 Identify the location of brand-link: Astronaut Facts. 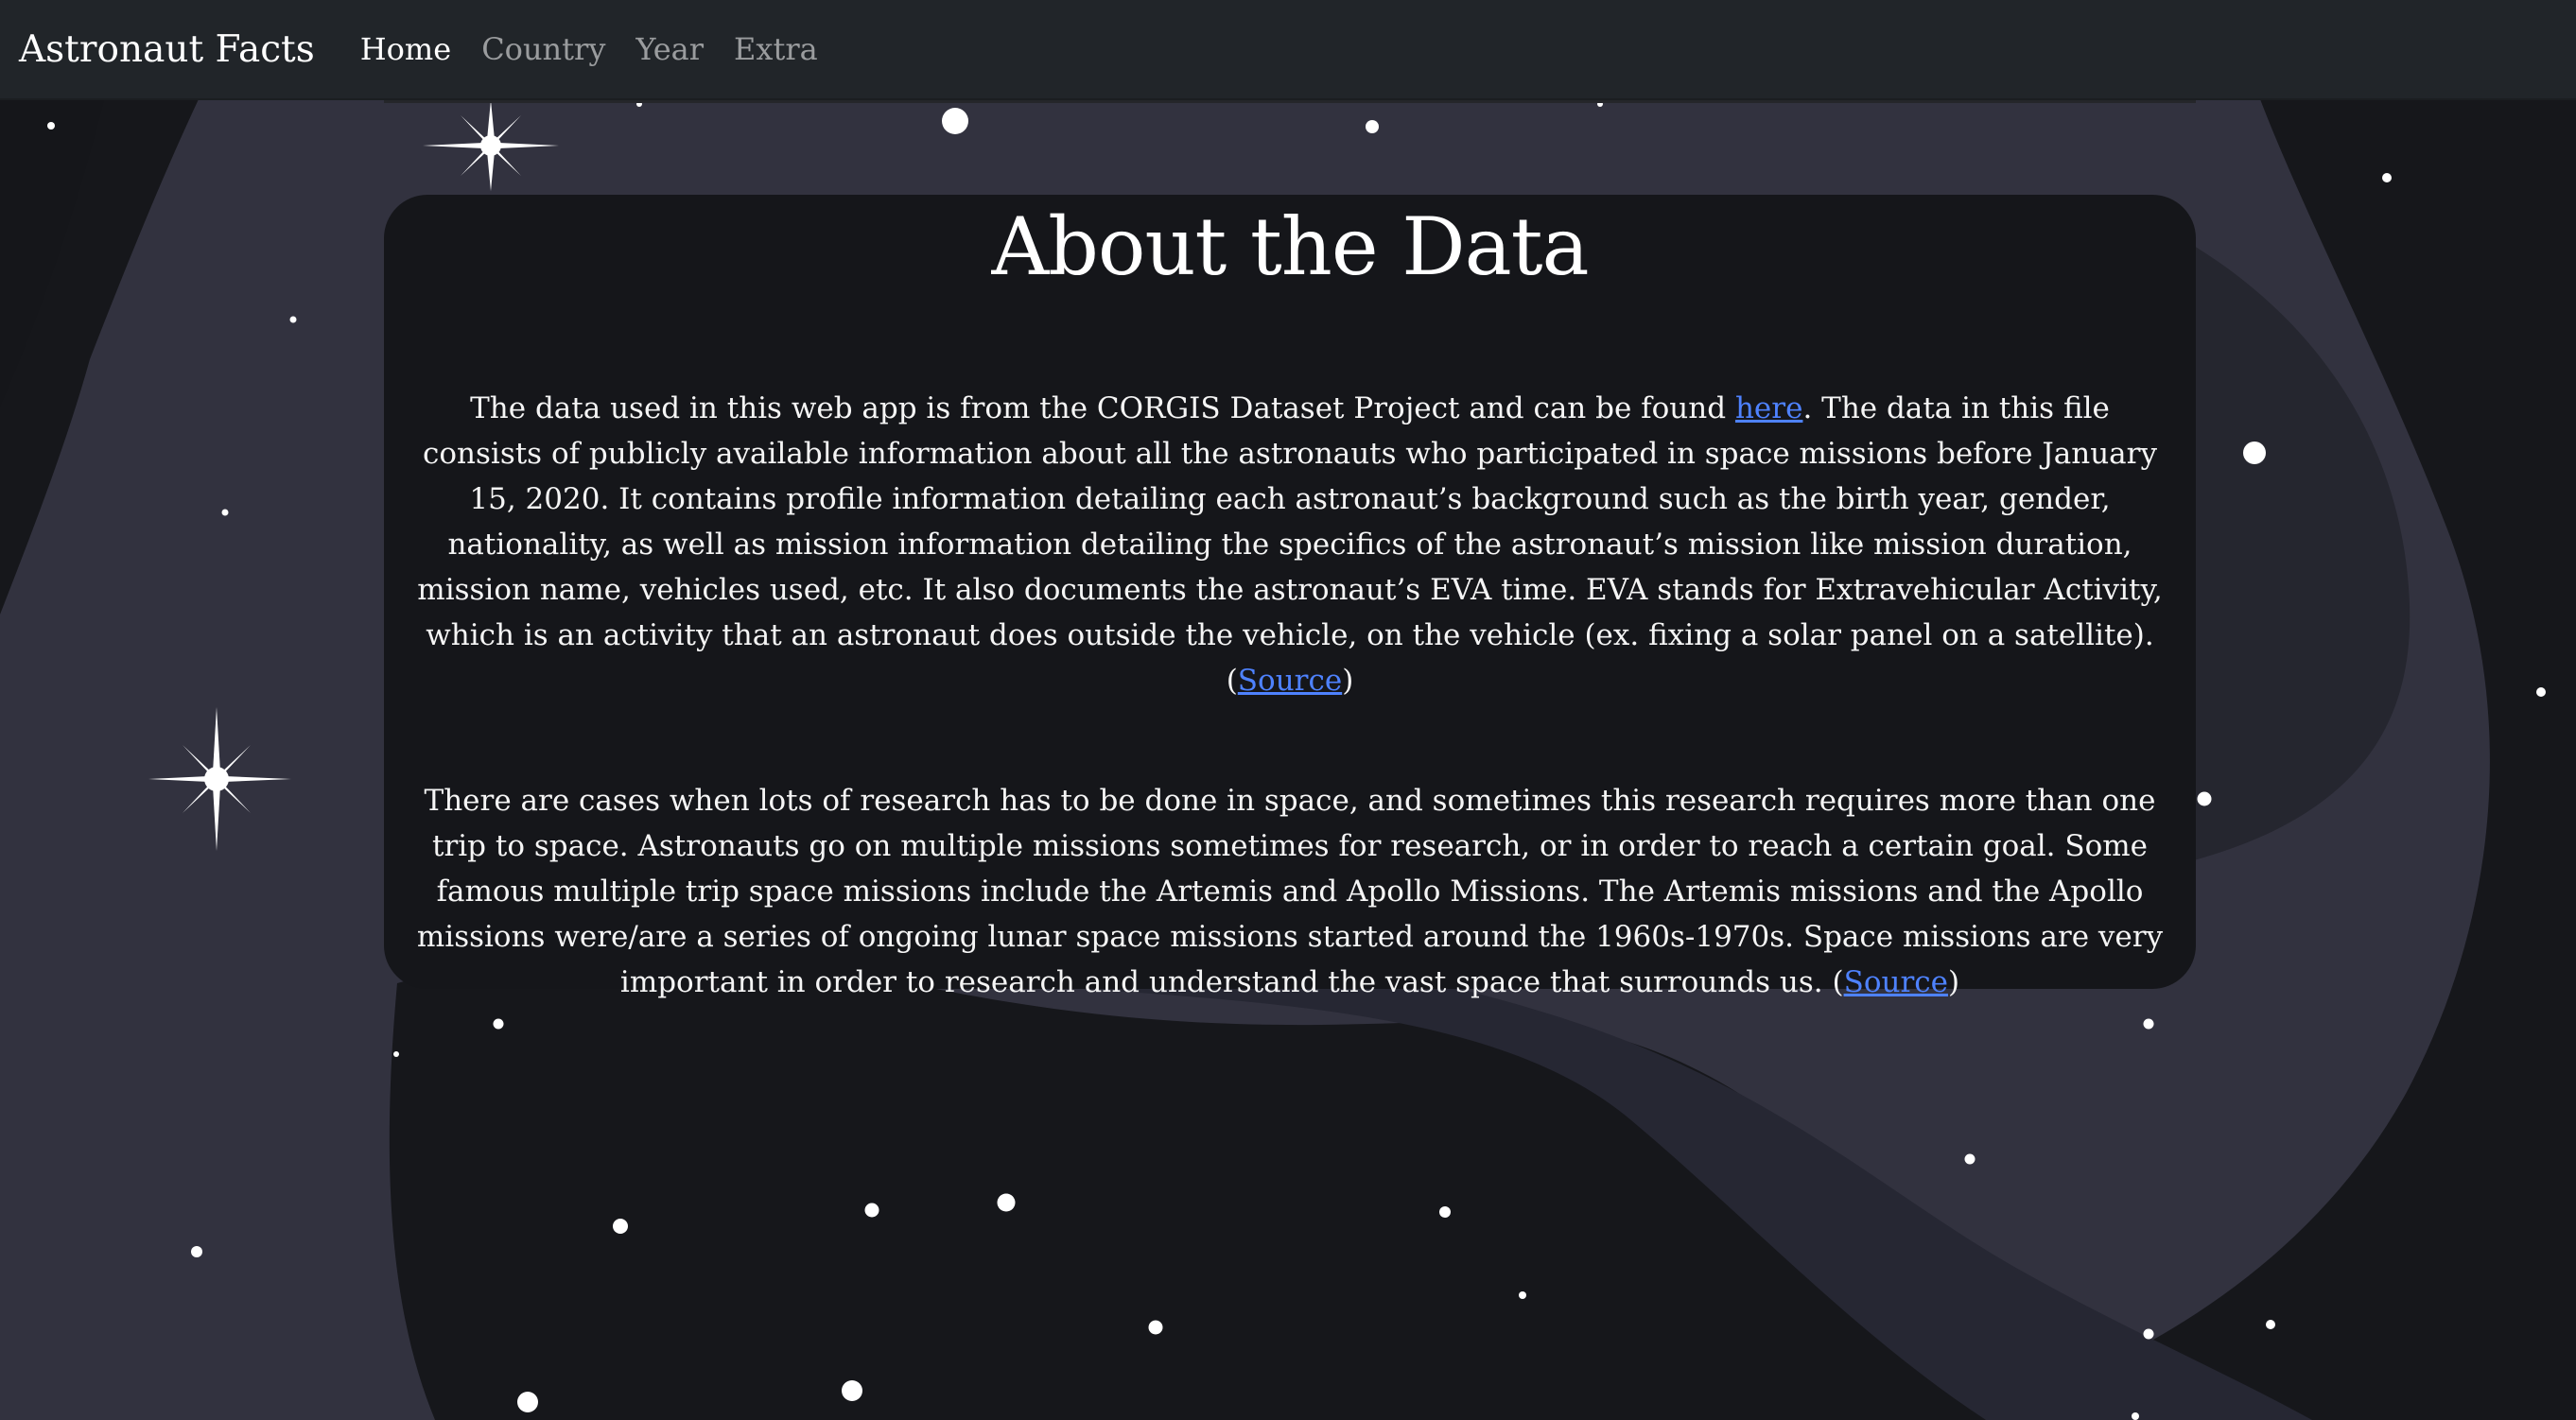
(167, 49).